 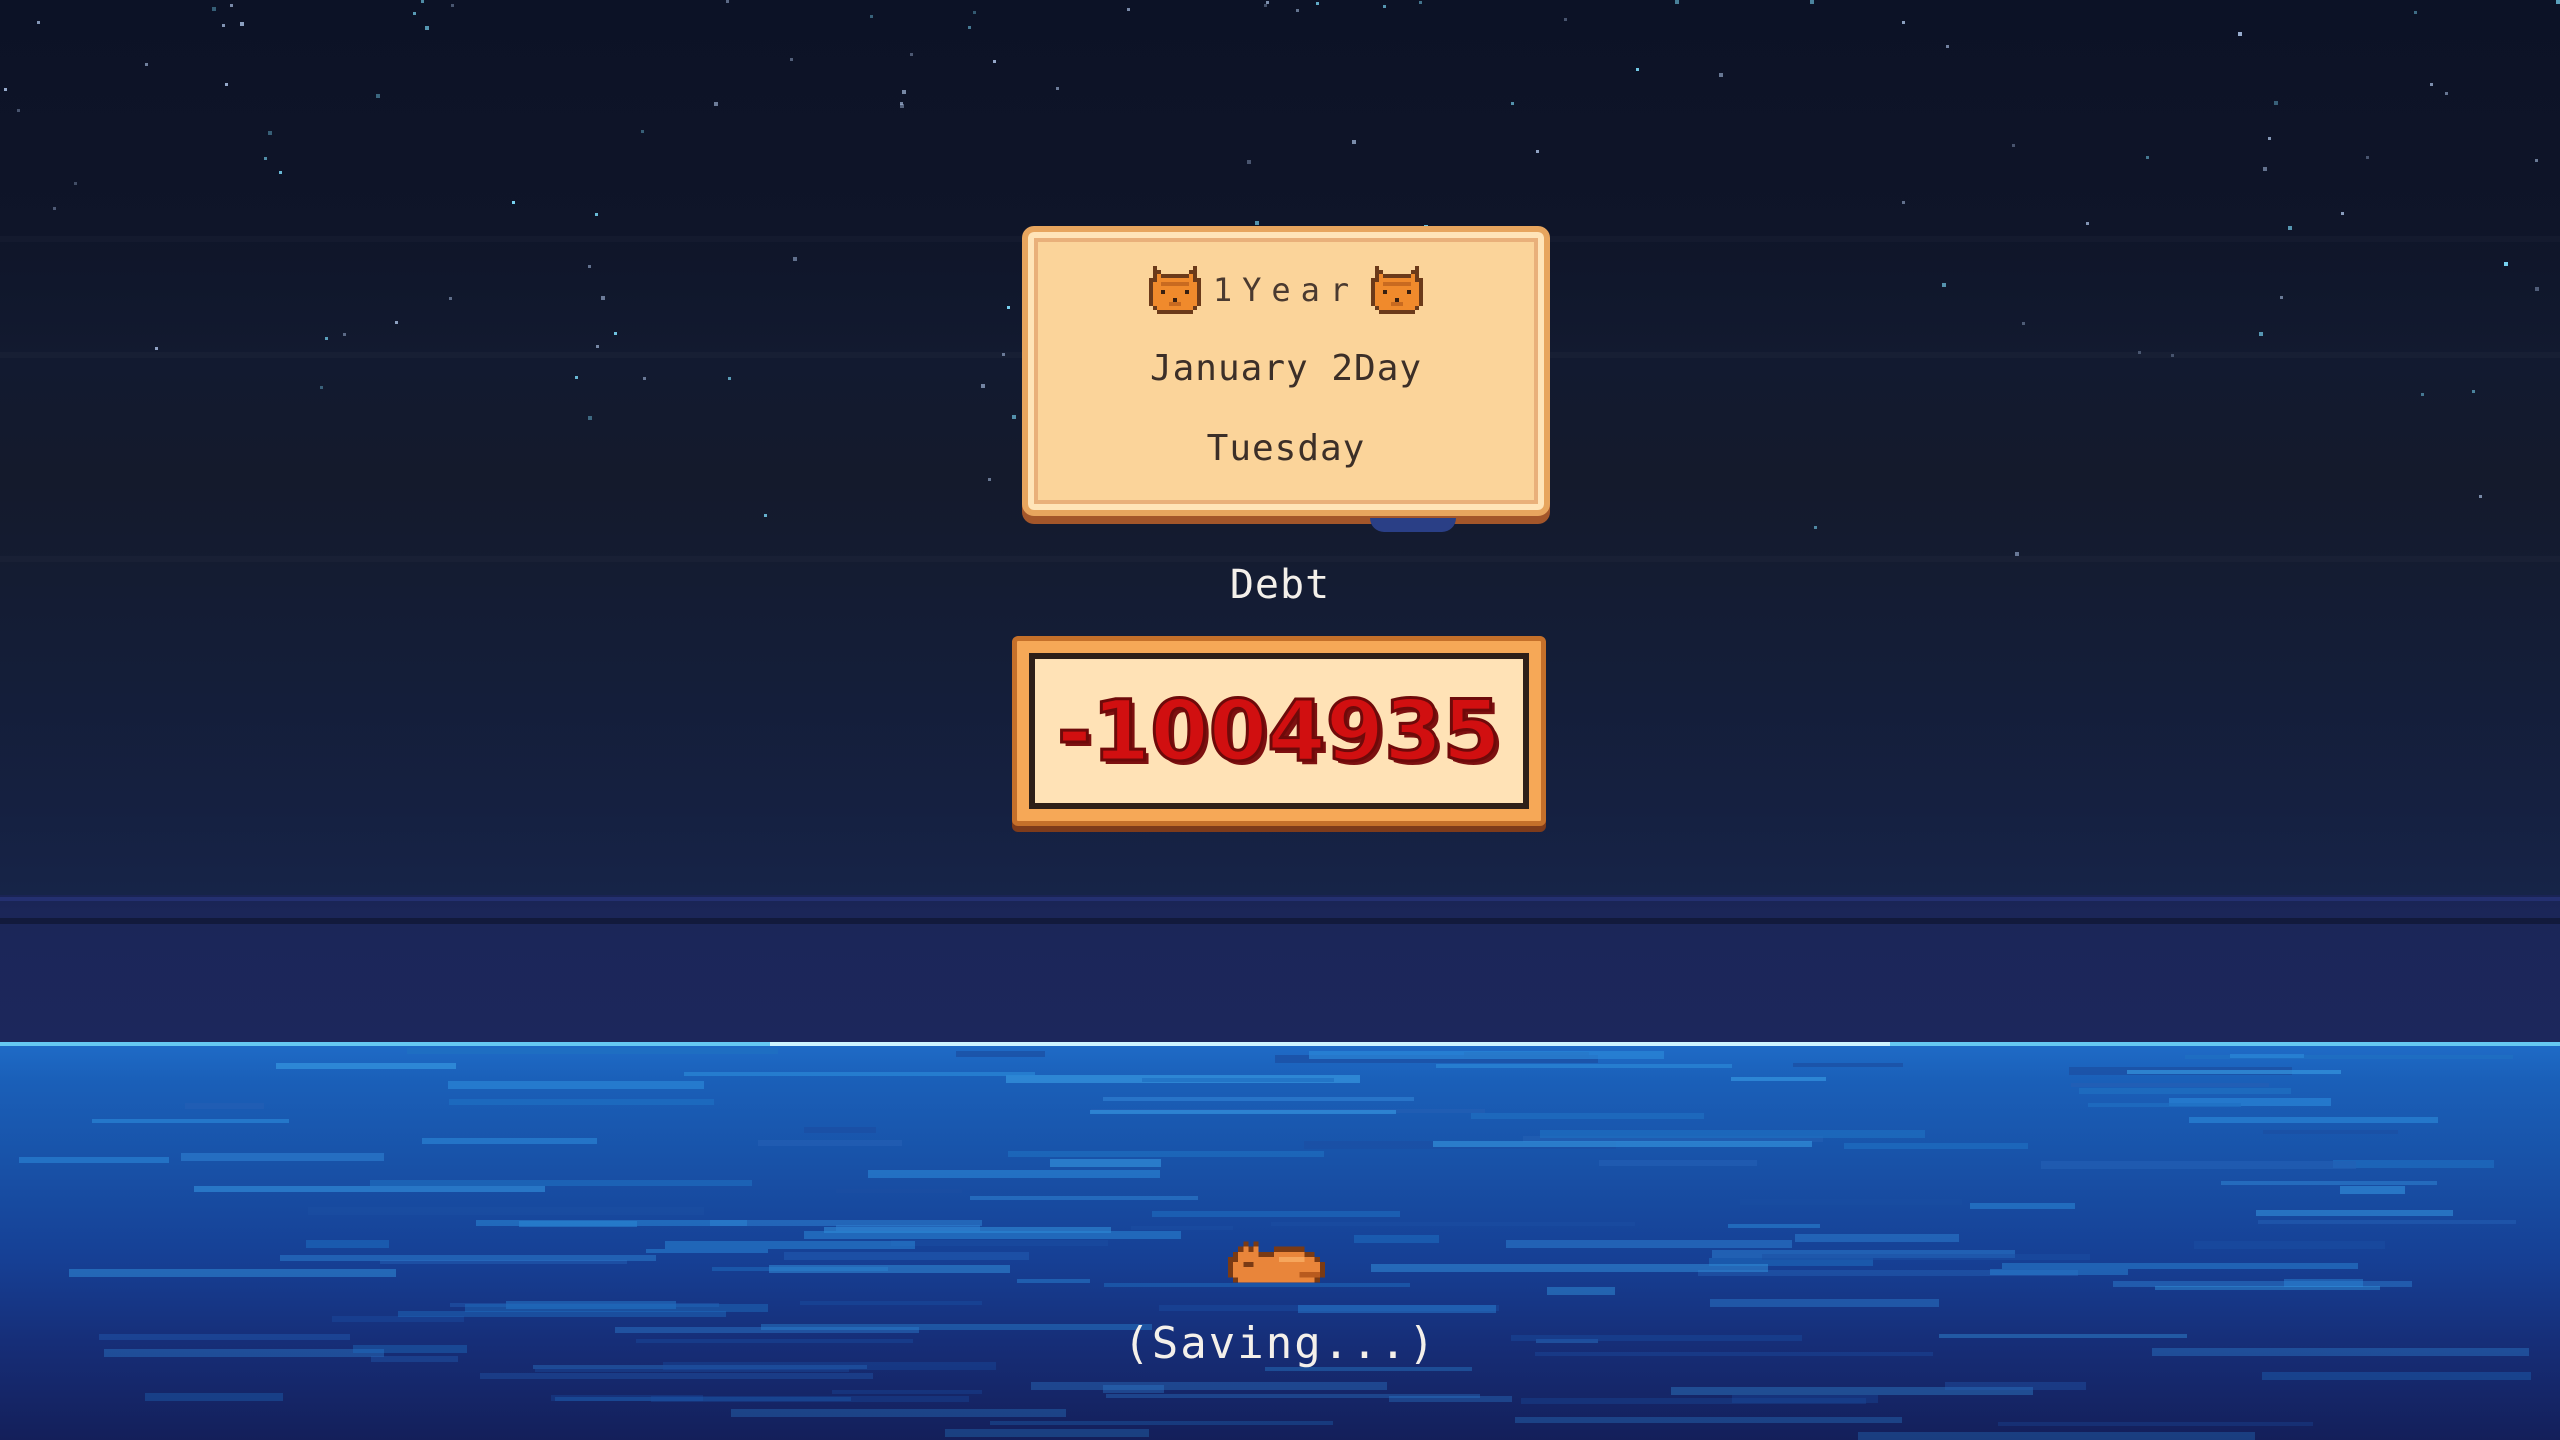 What do you see at coordinates (1286, 290) in the screenshot?
I see `year-label: 1Year` at bounding box center [1286, 290].